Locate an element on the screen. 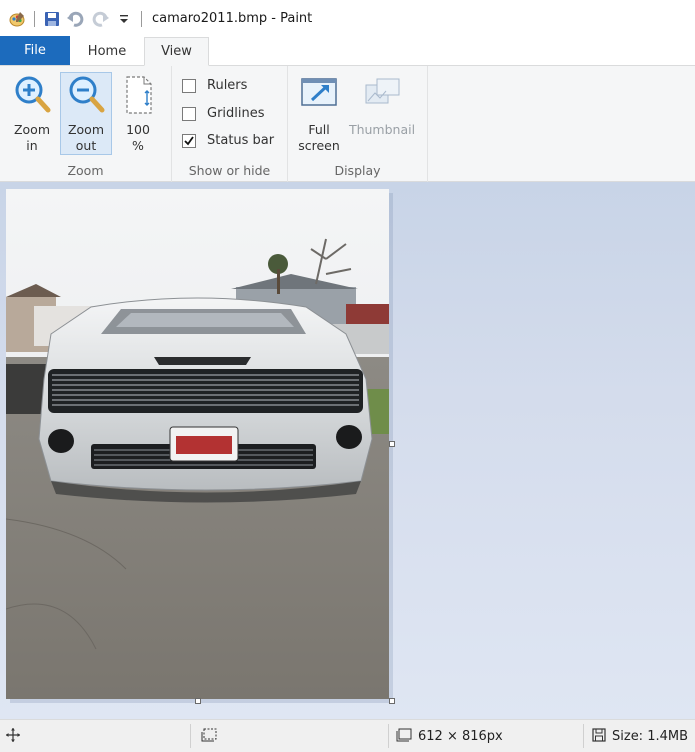  image-dimensions: 612 × 816px is located at coordinates (449, 736).